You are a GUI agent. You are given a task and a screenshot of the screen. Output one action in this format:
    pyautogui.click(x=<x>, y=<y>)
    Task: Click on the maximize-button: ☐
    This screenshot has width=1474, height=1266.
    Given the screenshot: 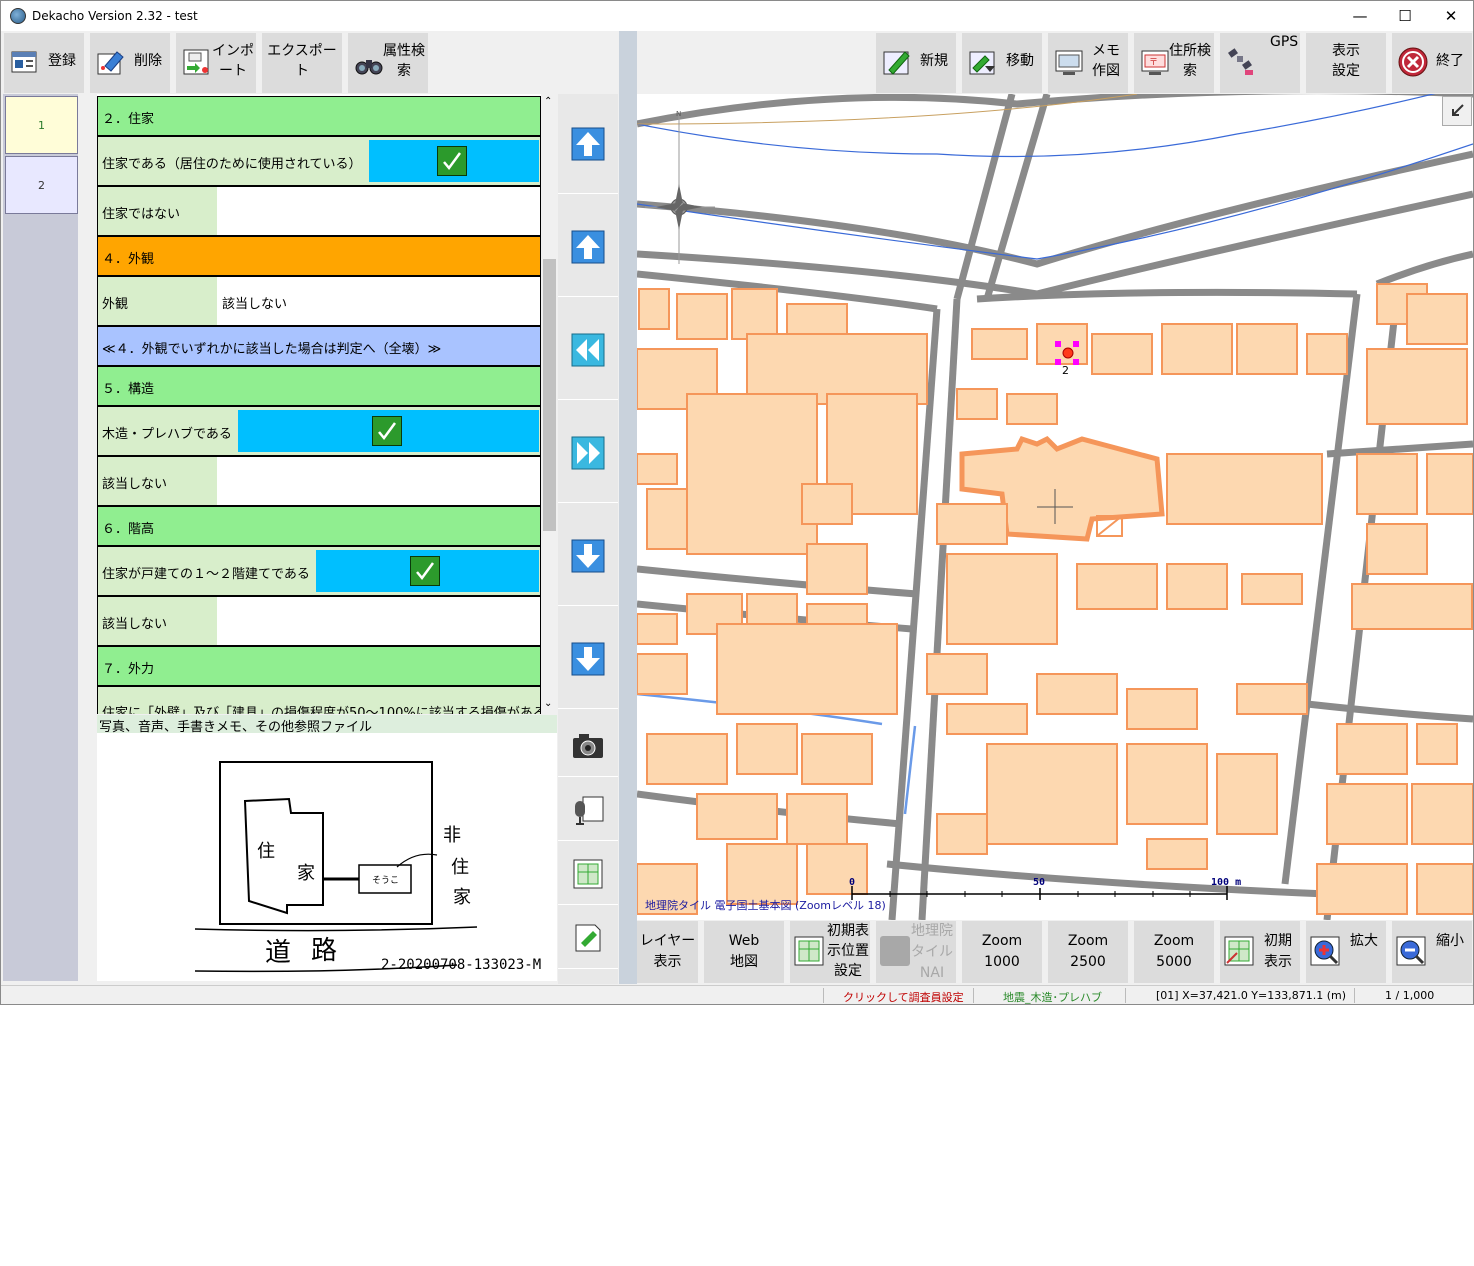 What is the action you would take?
    pyautogui.click(x=1405, y=16)
    